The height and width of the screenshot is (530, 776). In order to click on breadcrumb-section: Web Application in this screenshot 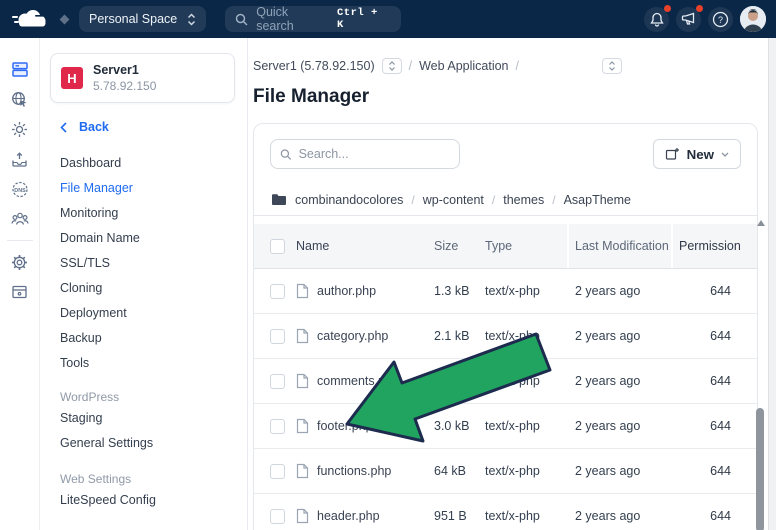, I will do `click(463, 66)`.